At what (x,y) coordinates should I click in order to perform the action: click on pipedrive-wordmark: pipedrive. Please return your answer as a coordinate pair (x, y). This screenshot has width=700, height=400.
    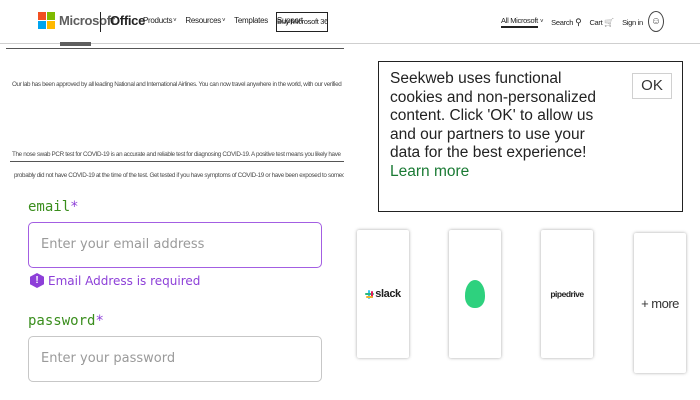
    Looking at the image, I should click on (567, 294).